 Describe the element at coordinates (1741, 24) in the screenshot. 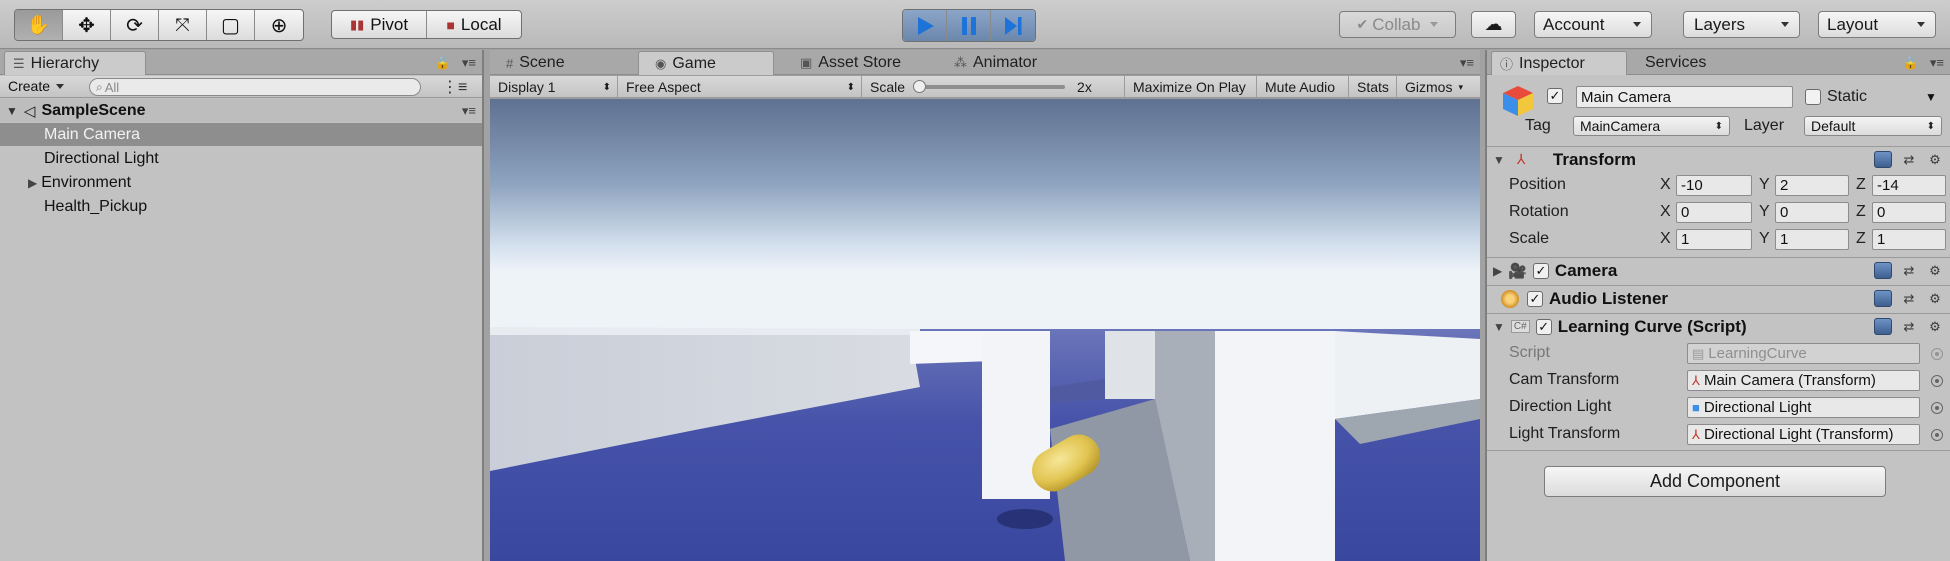

I see `layers-button: Layers` at that location.